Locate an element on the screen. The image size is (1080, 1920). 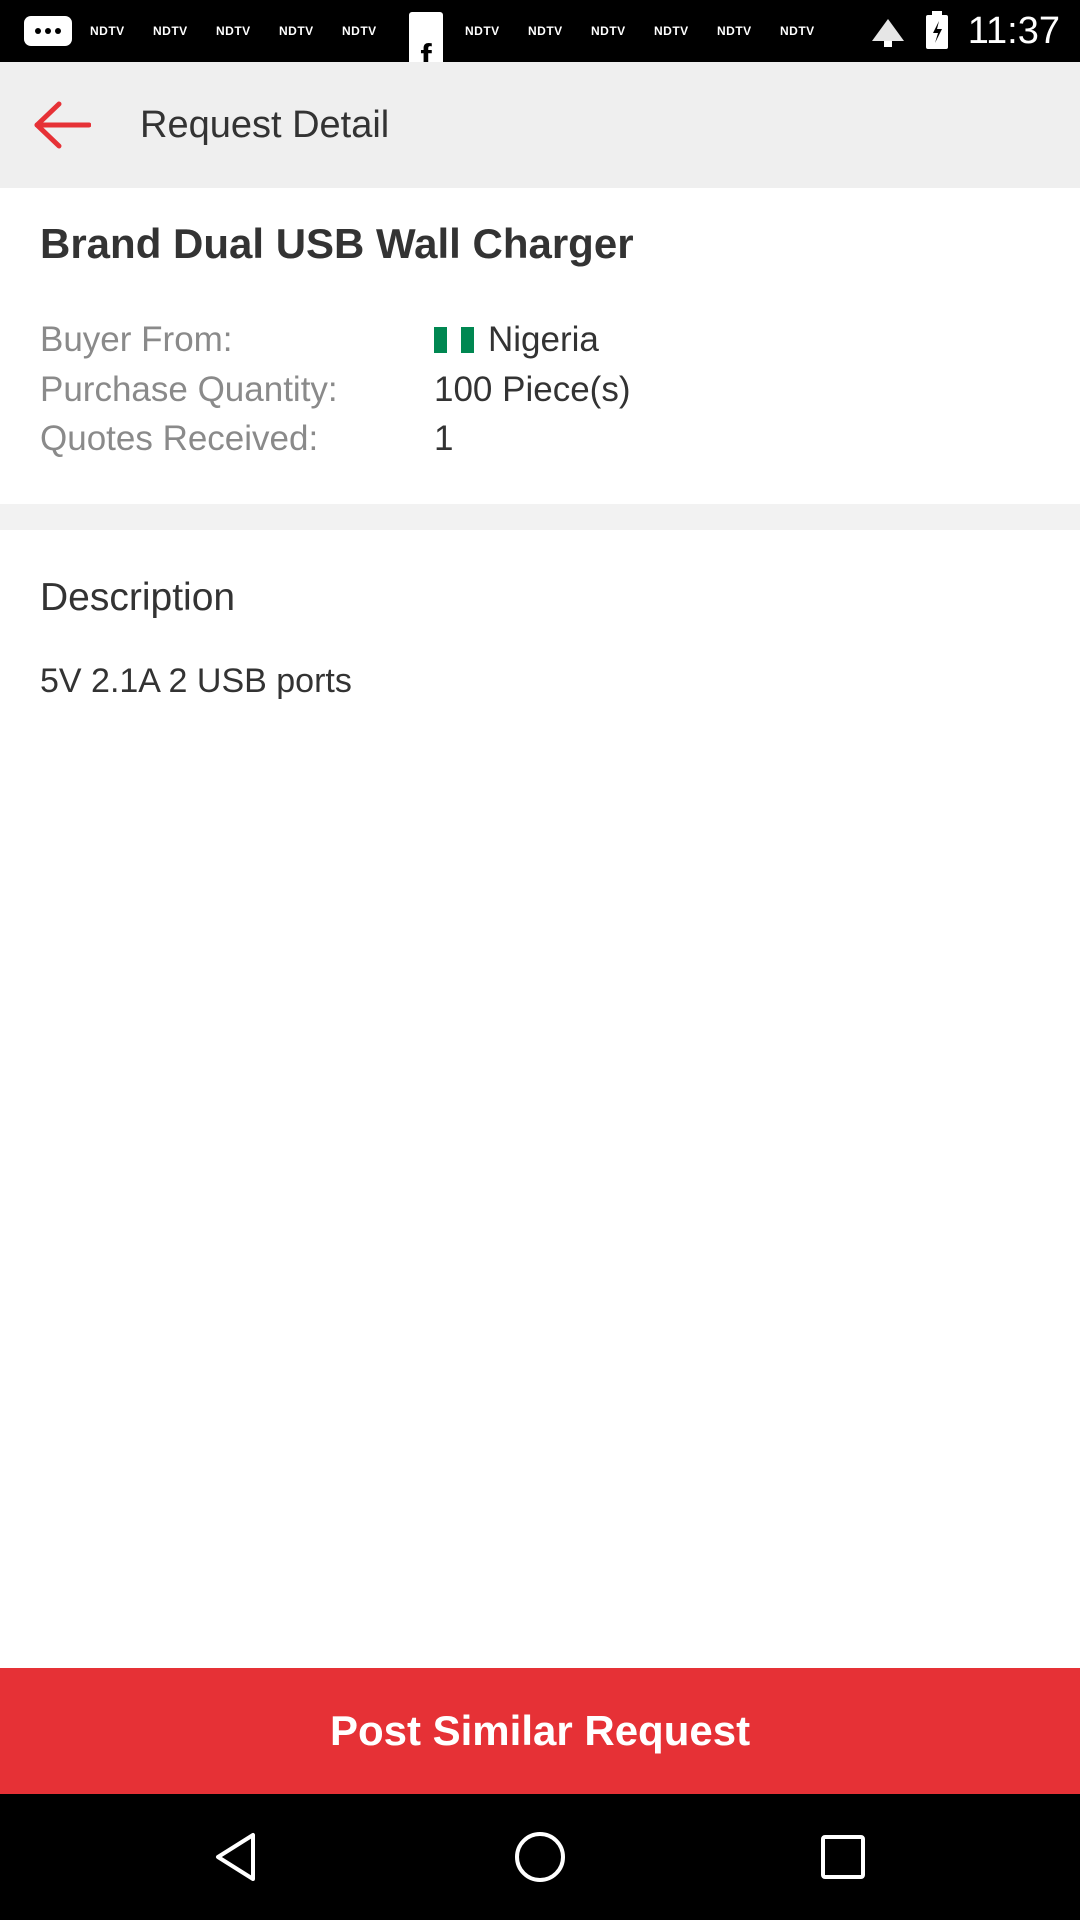
purchase-quantity-label: Purchase Quantity: is located at coordinates (189, 389).